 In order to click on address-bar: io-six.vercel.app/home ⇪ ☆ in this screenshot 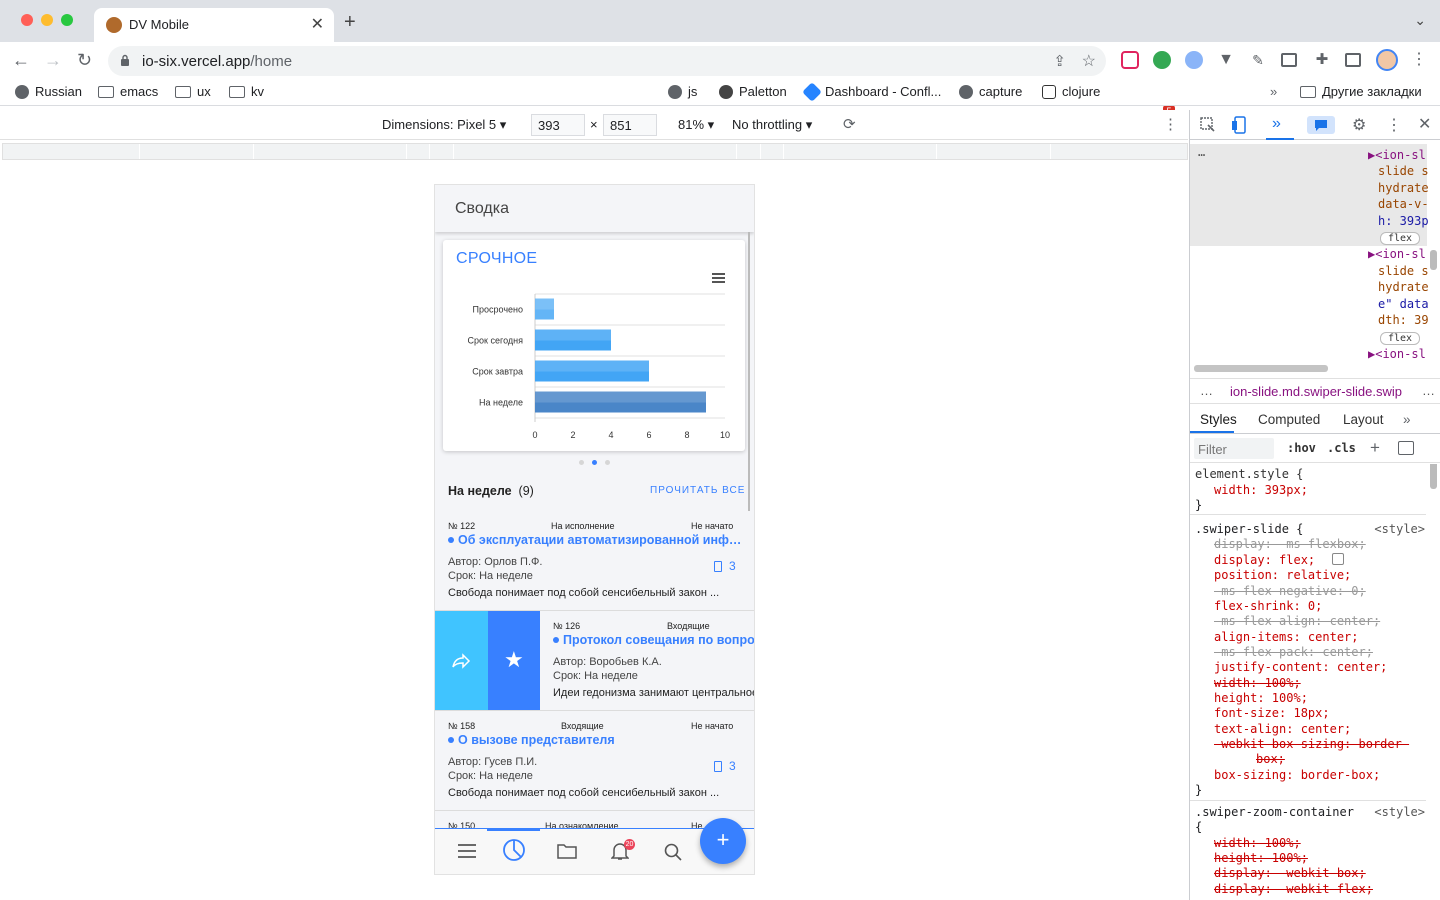, I will do `click(607, 61)`.